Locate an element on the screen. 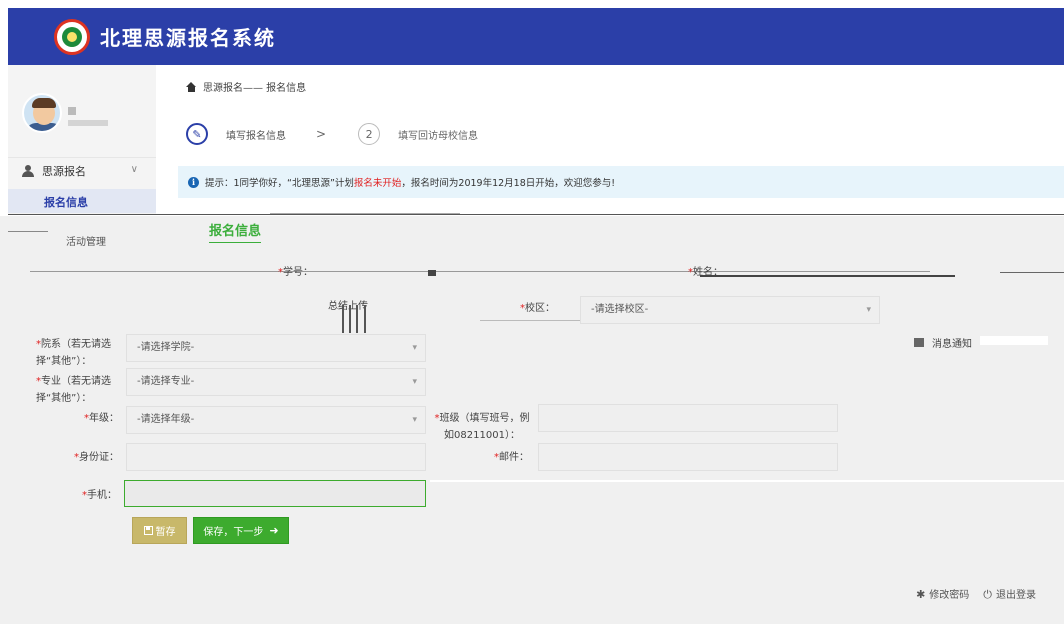 Image resolution: width=1064 pixels, height=624 pixels. sidebar-item-signup-info: 报名信息 is located at coordinates (82, 201).